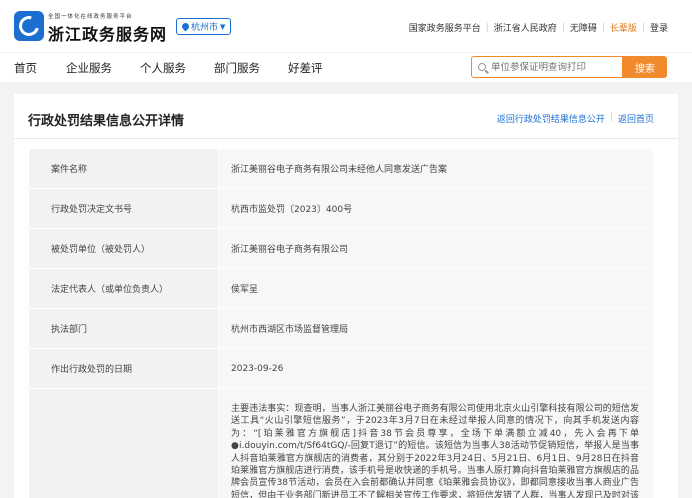 This screenshot has height=498, width=692. Describe the element at coordinates (123, 208) in the screenshot. I see `row-label: 行政处罚决定文书号` at that location.